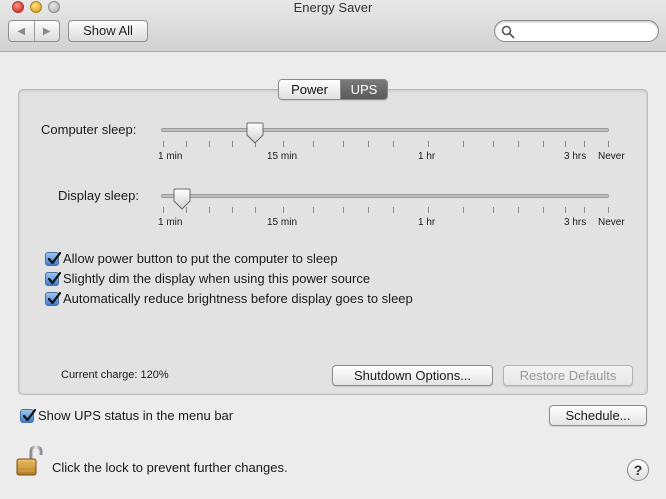 Image resolution: width=666 pixels, height=499 pixels. I want to click on help-button: ?, so click(638, 470).